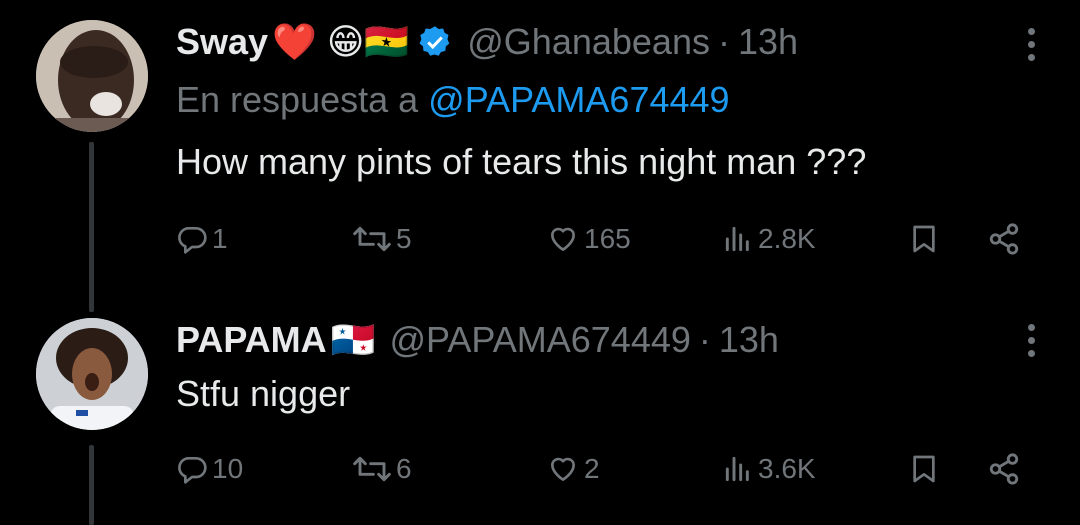 Image resolution: width=1080 pixels, height=525 pixels. I want to click on verified-badge-icon, so click(435, 42).